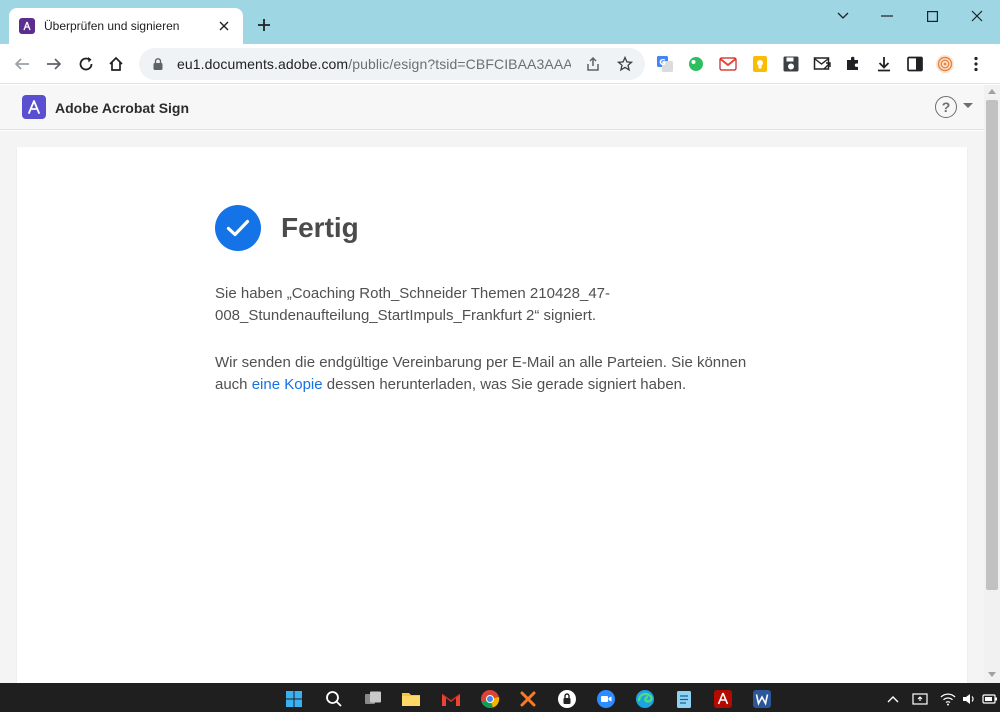 The image size is (1000, 712). Describe the element at coordinates (334, 699) in the screenshot. I see `search-icon` at that location.